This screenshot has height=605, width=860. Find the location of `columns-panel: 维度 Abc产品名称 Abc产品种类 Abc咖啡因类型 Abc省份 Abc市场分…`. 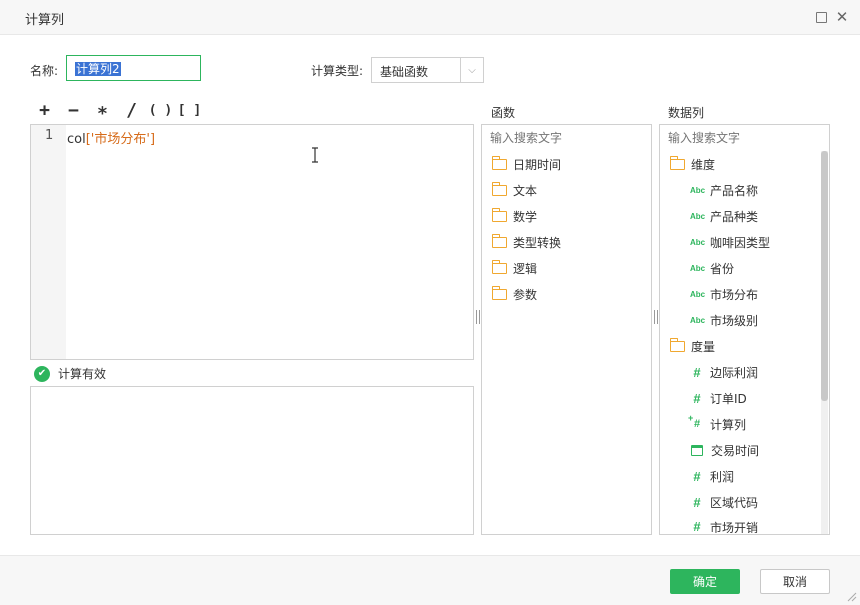

columns-panel: 维度 Abc产品名称 Abc产品种类 Abc咖啡因类型 Abc省份 Abc市场分… is located at coordinates (744, 329).